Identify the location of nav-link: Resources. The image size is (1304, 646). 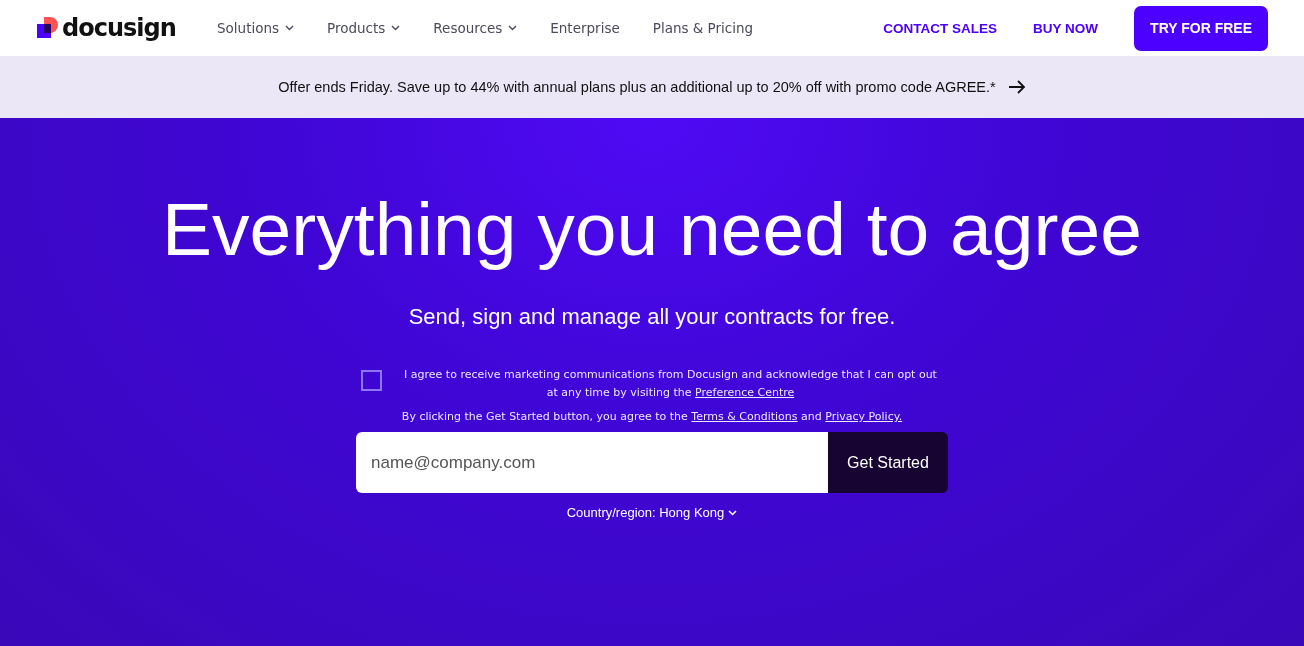
(475, 28).